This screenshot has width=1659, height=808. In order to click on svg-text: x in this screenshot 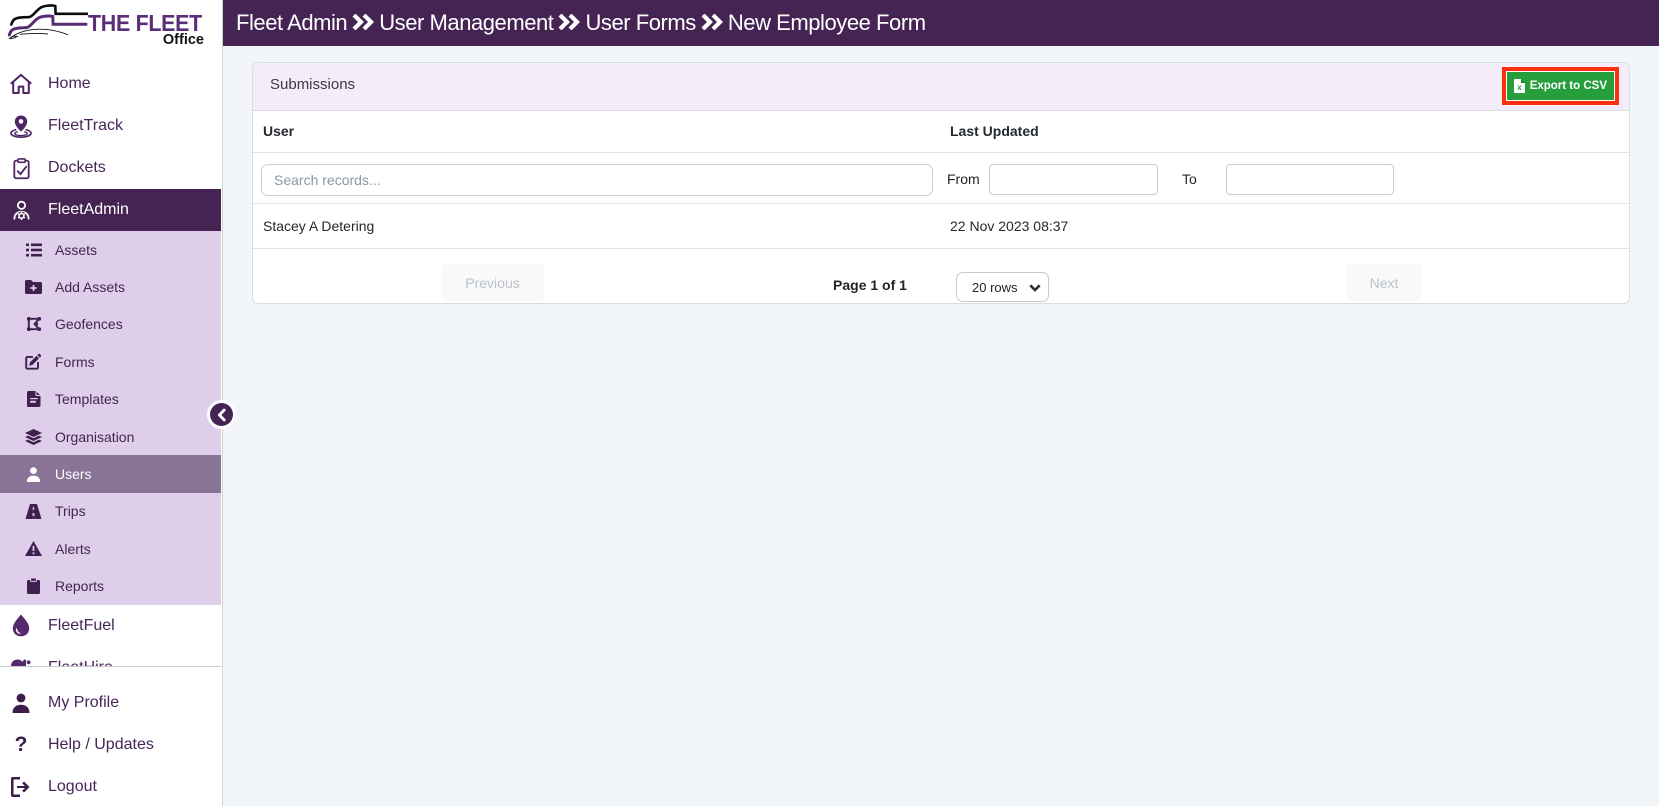, I will do `click(1519, 87)`.